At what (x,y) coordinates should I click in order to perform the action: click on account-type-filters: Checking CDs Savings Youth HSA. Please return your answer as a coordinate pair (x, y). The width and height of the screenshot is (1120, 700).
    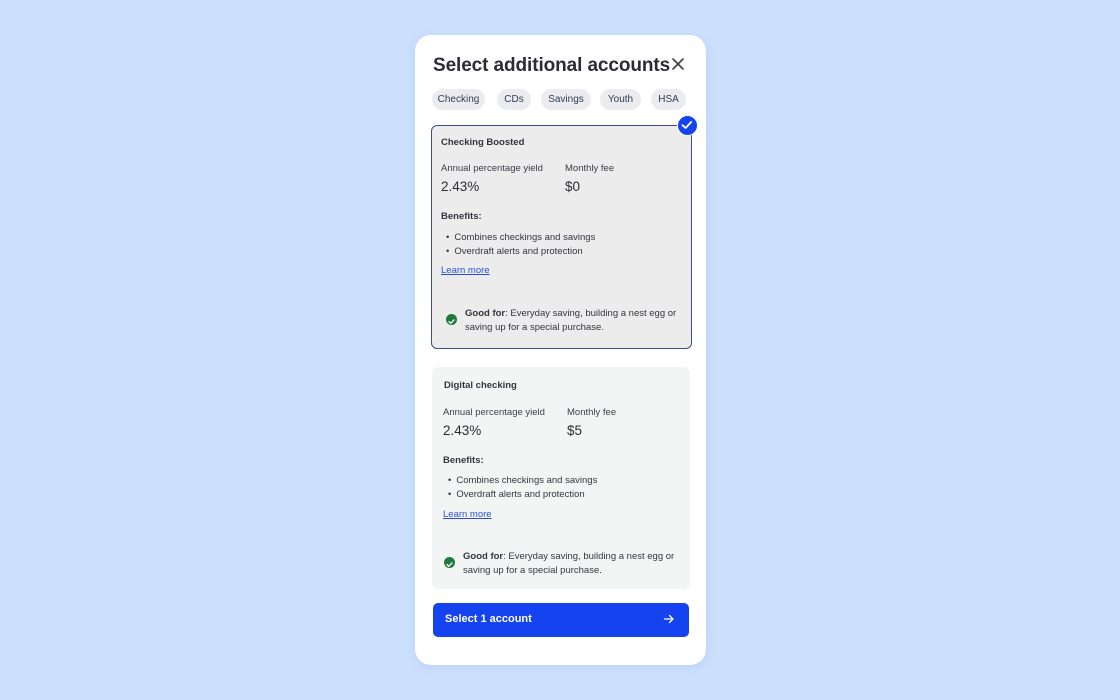
    Looking at the image, I should click on (562, 99).